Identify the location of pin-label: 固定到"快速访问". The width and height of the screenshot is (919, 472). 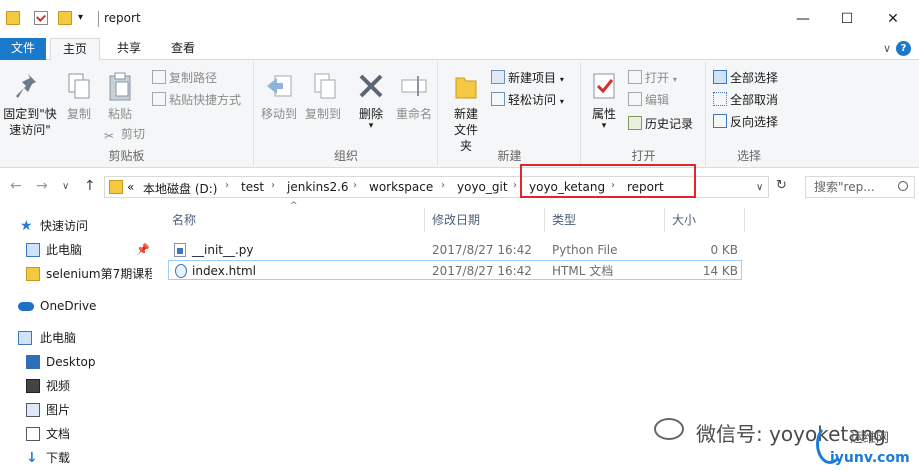
(30, 122).